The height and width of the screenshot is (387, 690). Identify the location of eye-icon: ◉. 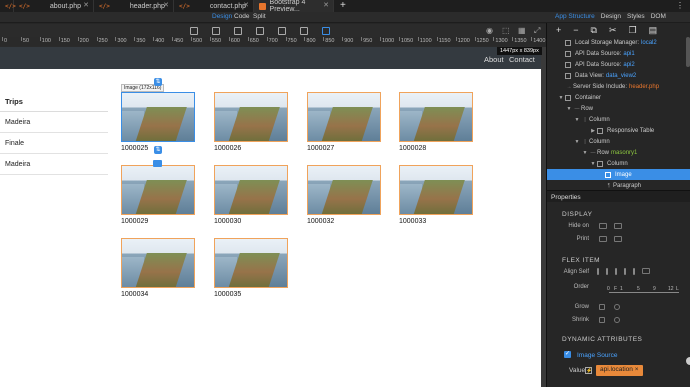
(490, 31).